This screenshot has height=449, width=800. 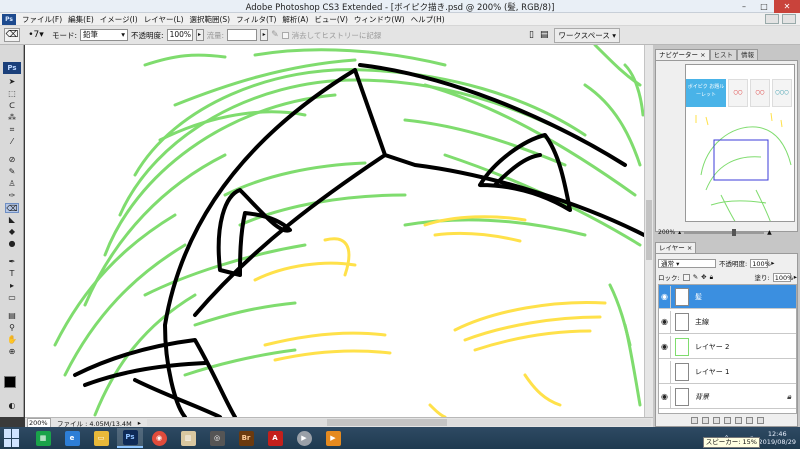 I want to click on fill-input: 100%, so click(x=782, y=277).